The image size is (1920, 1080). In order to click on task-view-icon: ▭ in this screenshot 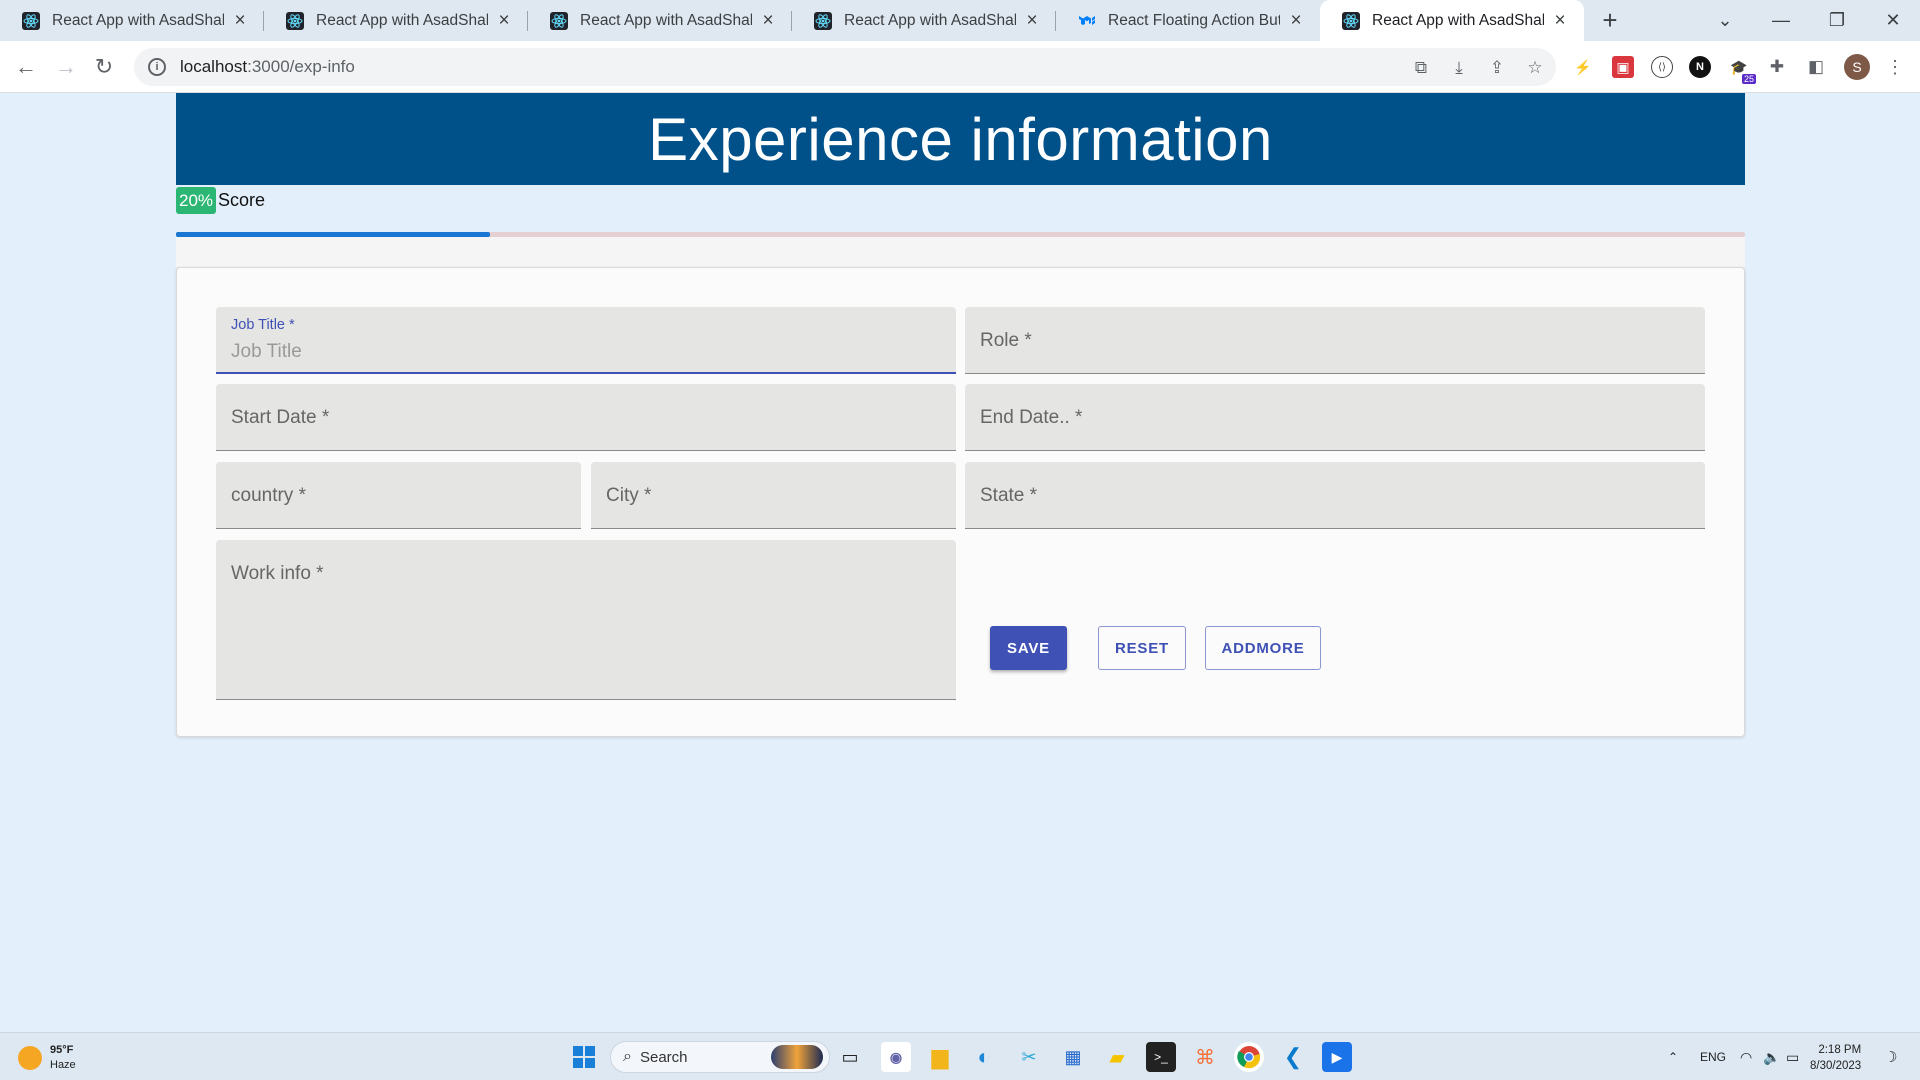, I will do `click(850, 1057)`.